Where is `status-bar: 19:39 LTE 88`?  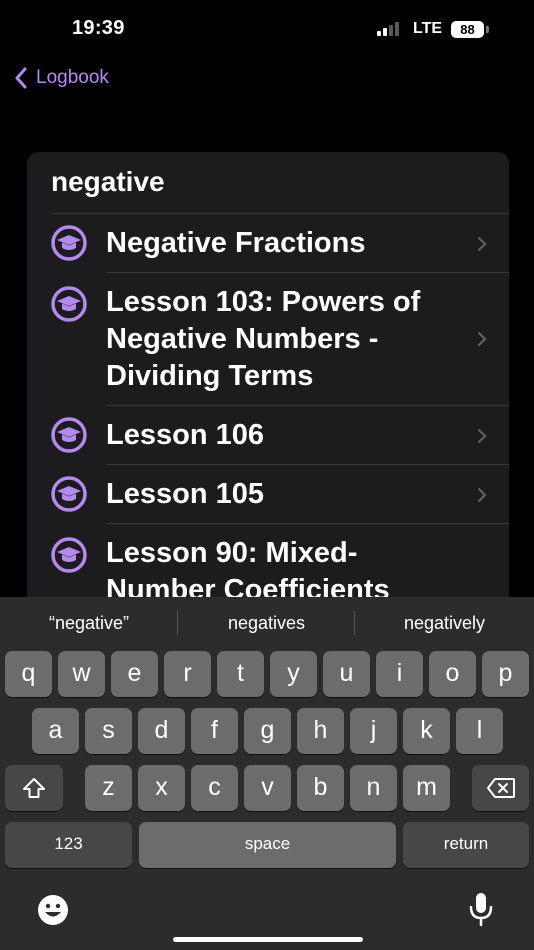 status-bar: 19:39 LTE 88 is located at coordinates (267, 30).